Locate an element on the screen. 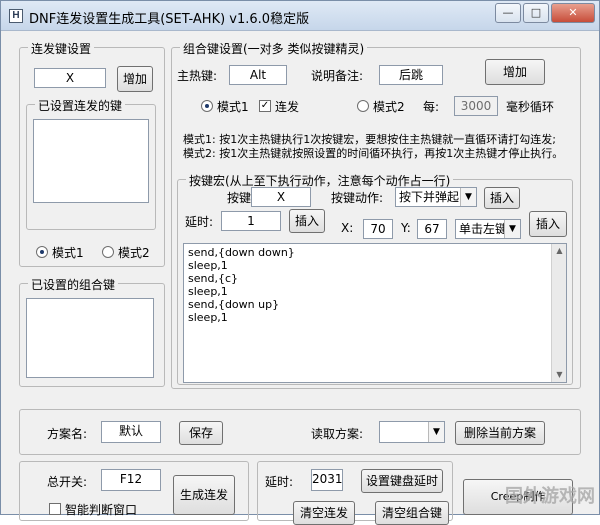 The width and height of the screenshot is (600, 525). mouse-action-value: 单击左键 is located at coordinates (483, 229).